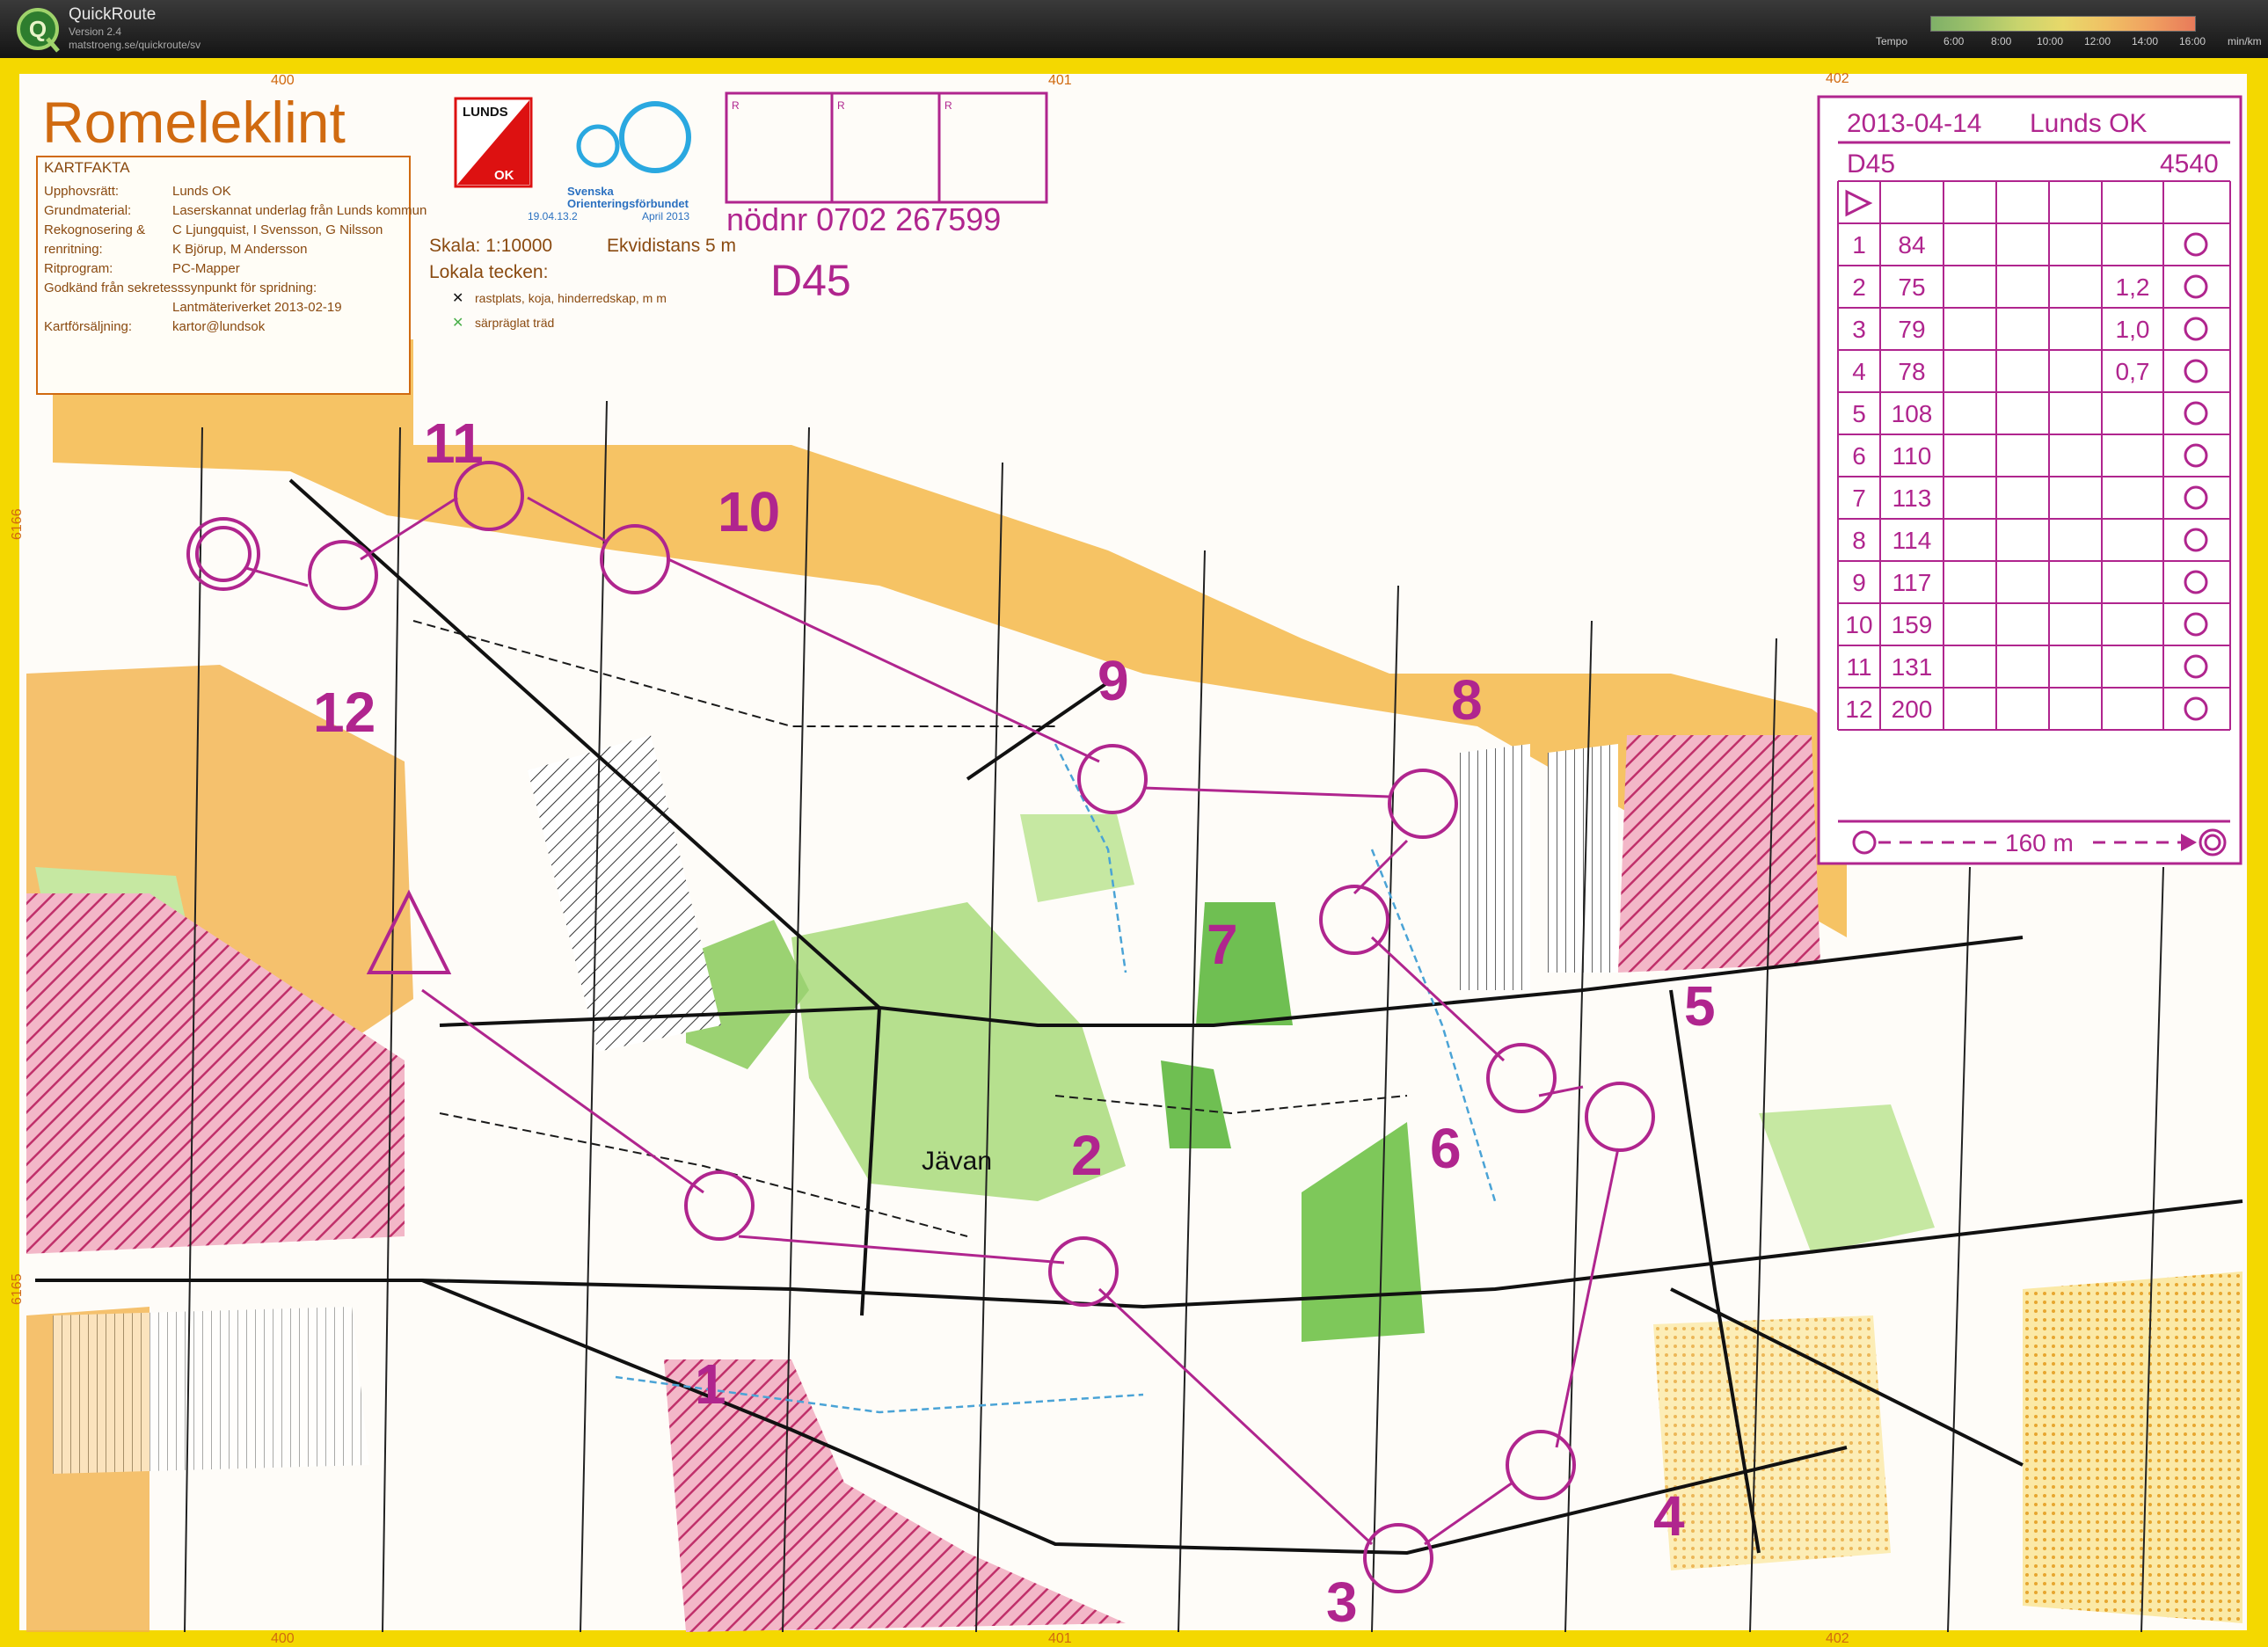  I want to click on control-number-4: 4, so click(1669, 1516).